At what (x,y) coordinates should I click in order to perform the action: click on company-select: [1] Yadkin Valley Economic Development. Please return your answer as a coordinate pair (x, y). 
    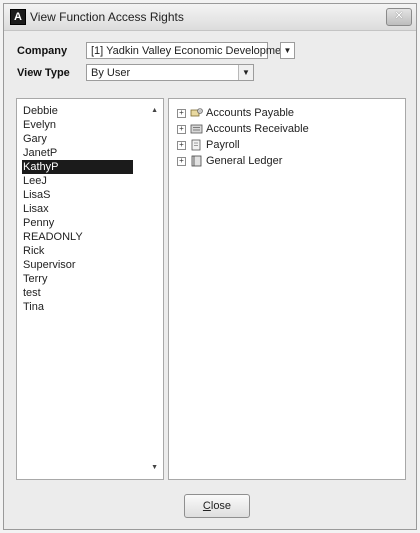
    Looking at the image, I should click on (188, 50).